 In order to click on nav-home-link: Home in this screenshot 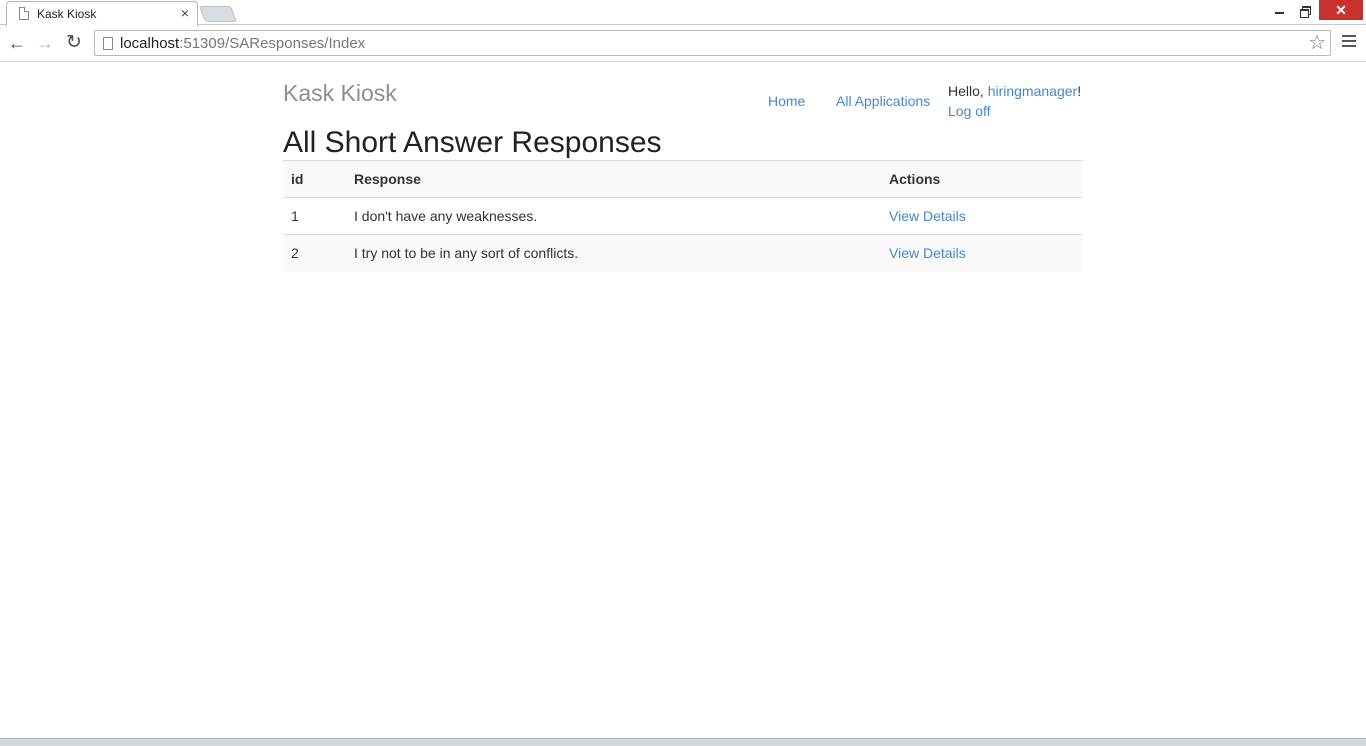, I will do `click(786, 101)`.